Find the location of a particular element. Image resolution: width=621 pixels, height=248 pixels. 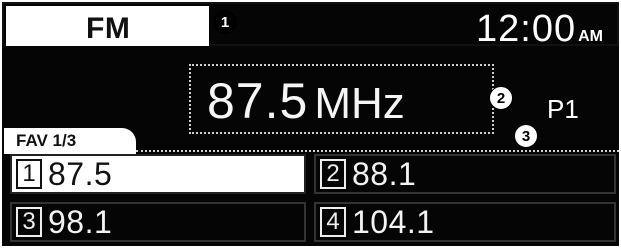

preset-frequency: 98.1 is located at coordinates (80, 221).